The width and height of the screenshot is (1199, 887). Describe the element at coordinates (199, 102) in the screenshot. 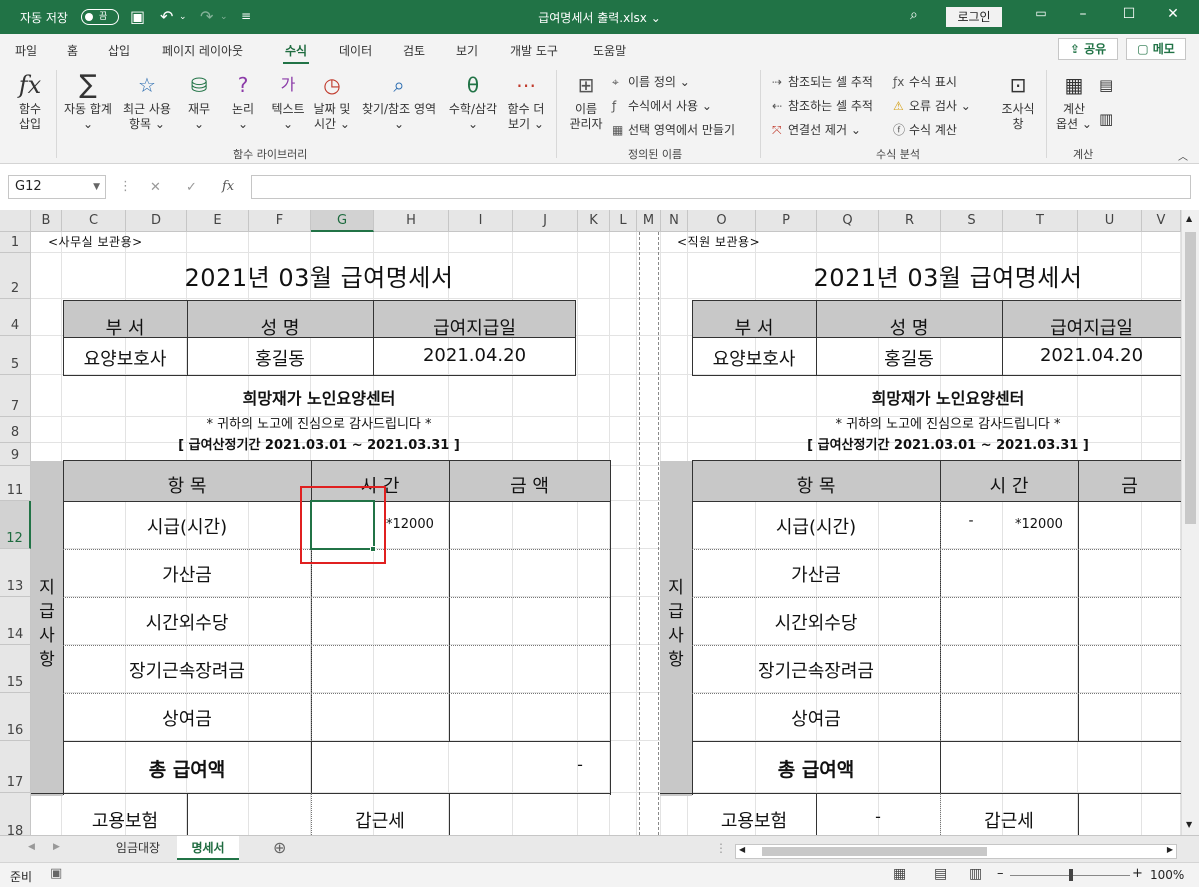

I see `financial-button: ⛁ 재무 ⌄` at that location.